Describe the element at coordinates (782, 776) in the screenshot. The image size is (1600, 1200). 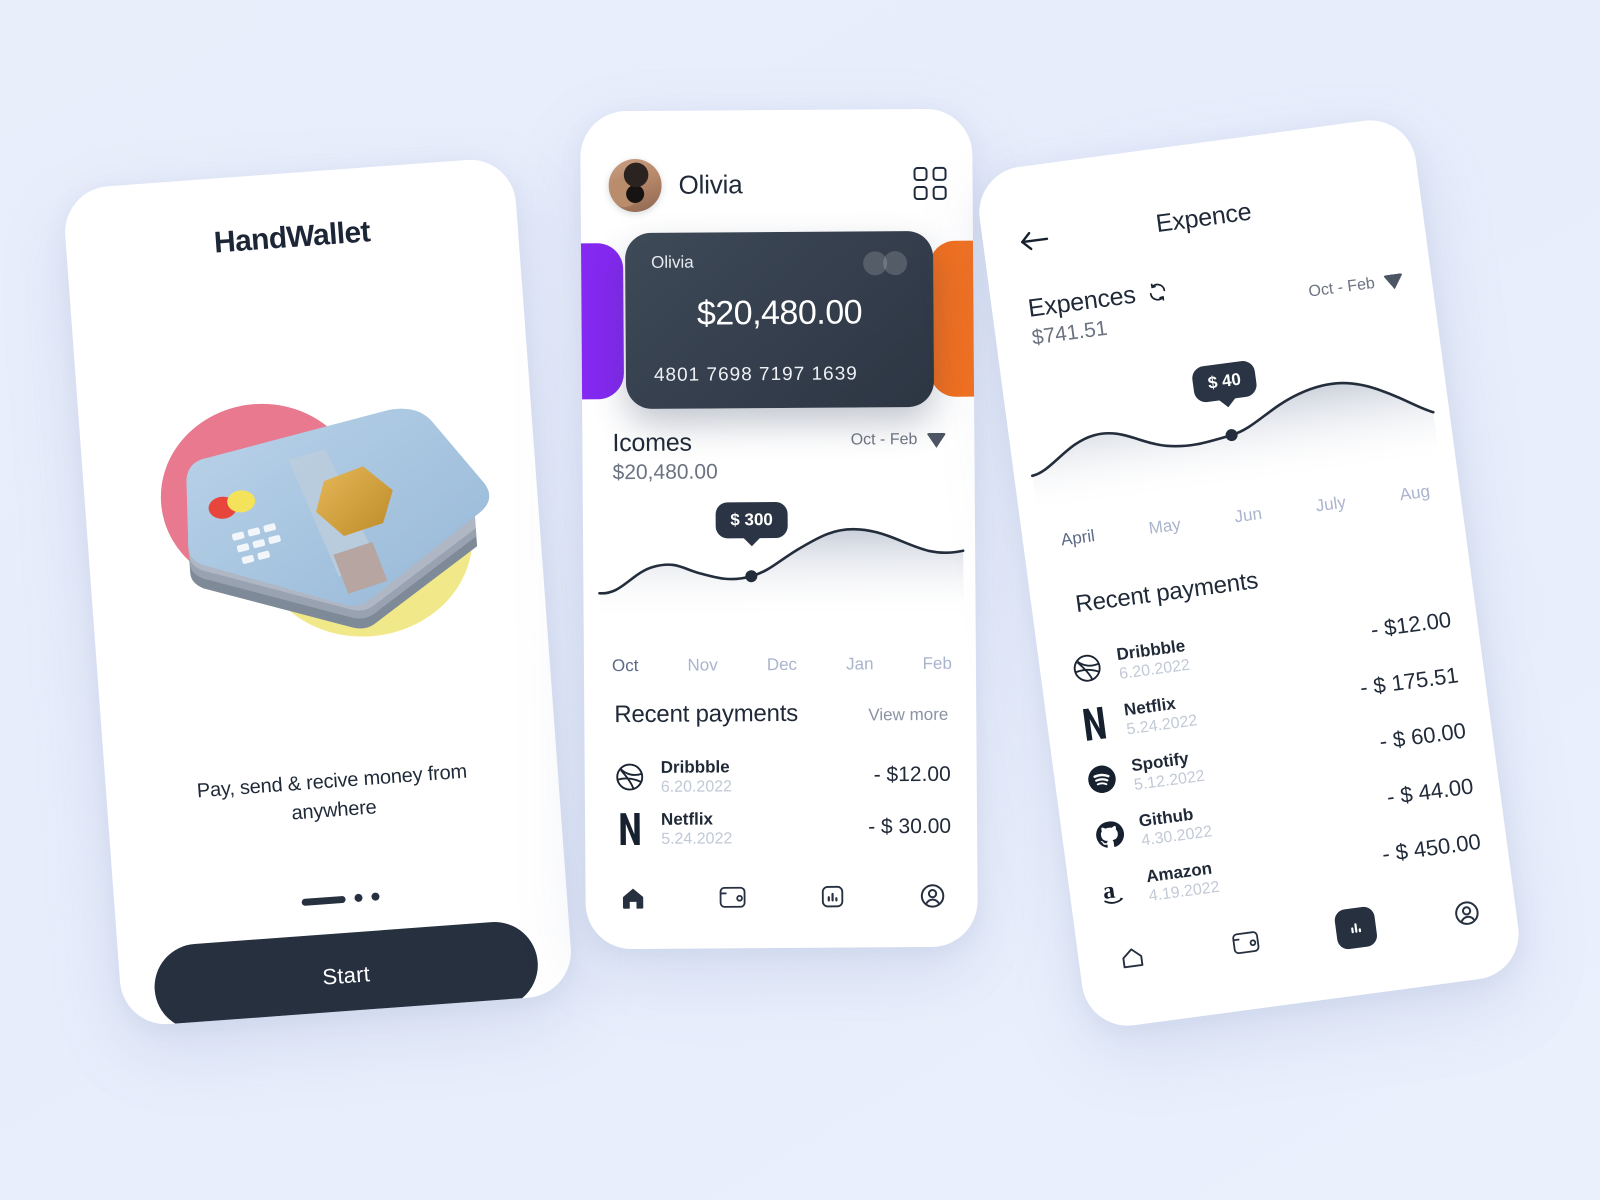
I see `list-item: Dribbble 6.20.2022 - $12.00` at that location.